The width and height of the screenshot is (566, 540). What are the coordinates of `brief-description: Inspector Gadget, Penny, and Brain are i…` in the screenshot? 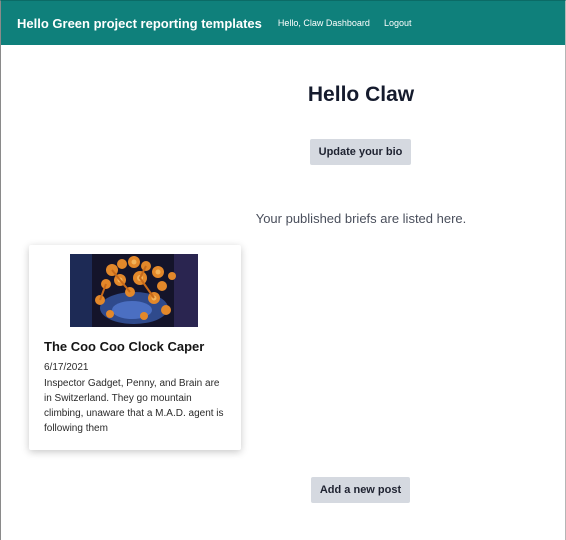 It's located at (134, 406).